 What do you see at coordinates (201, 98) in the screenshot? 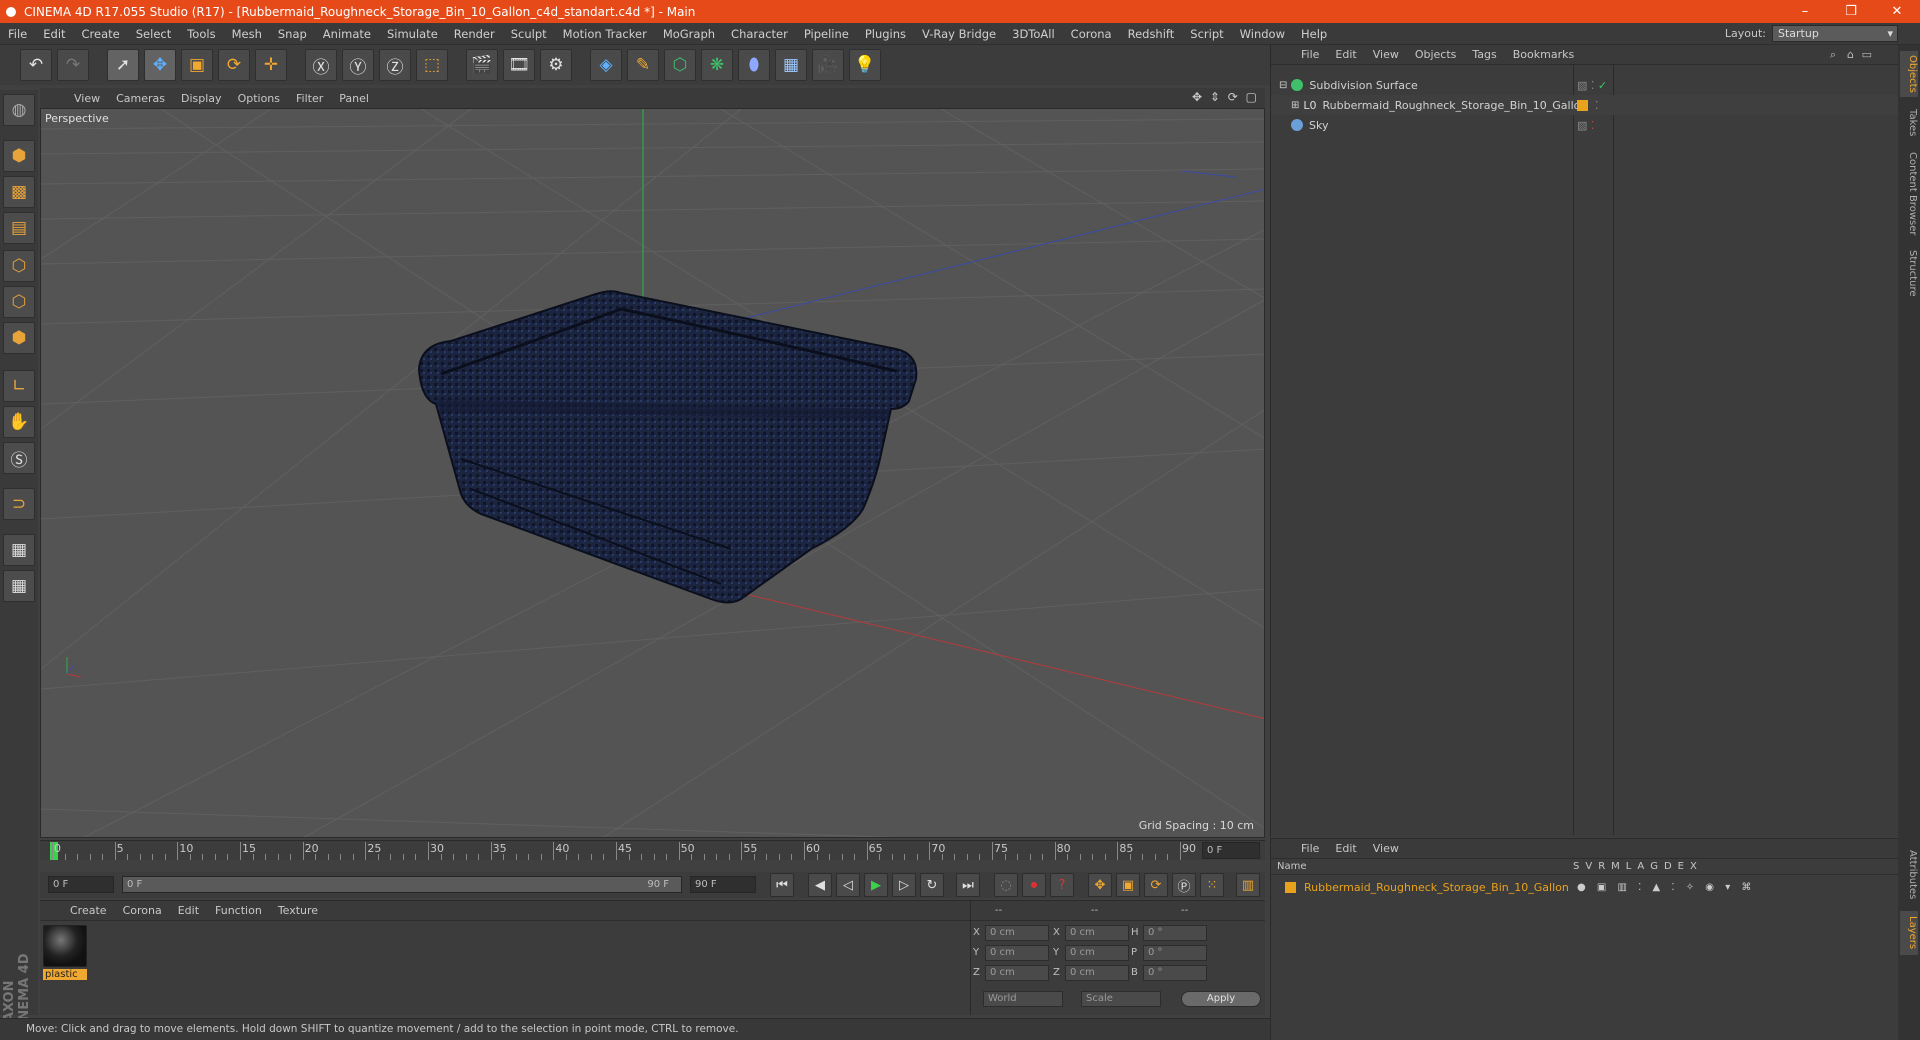
I see `viewport-menu-display: Display` at bounding box center [201, 98].